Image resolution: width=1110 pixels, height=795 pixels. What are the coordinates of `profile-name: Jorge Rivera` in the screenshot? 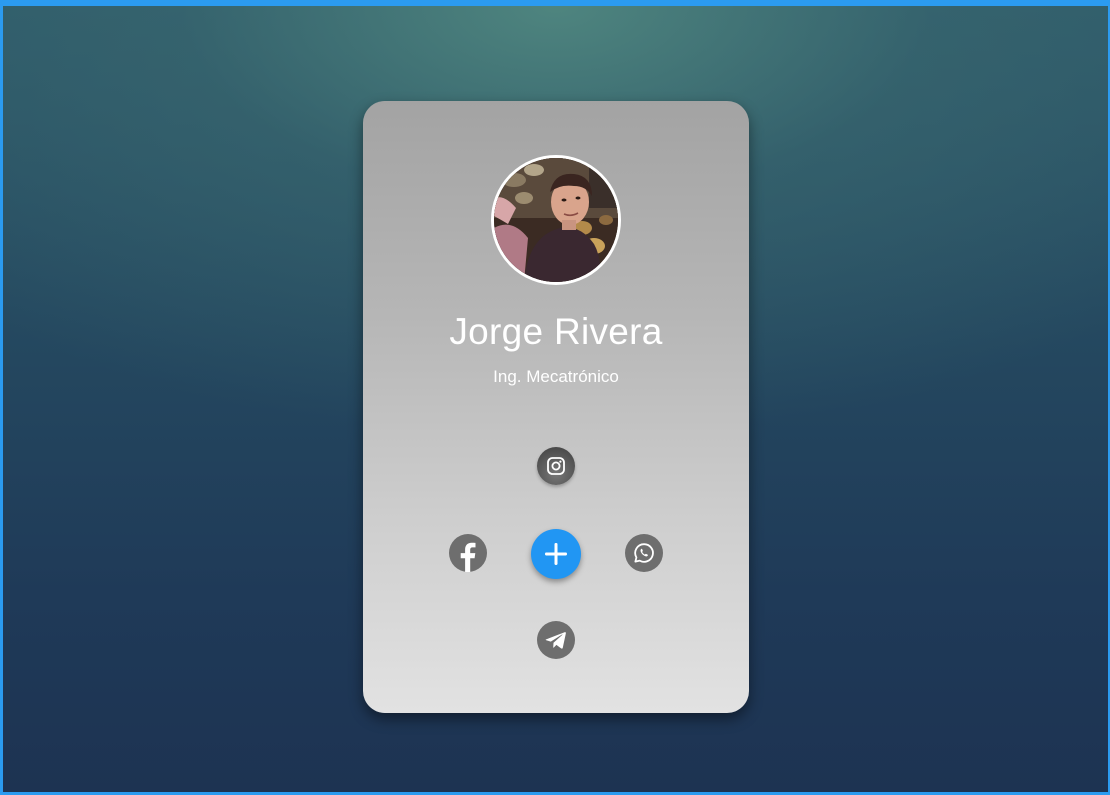 It's located at (556, 331).